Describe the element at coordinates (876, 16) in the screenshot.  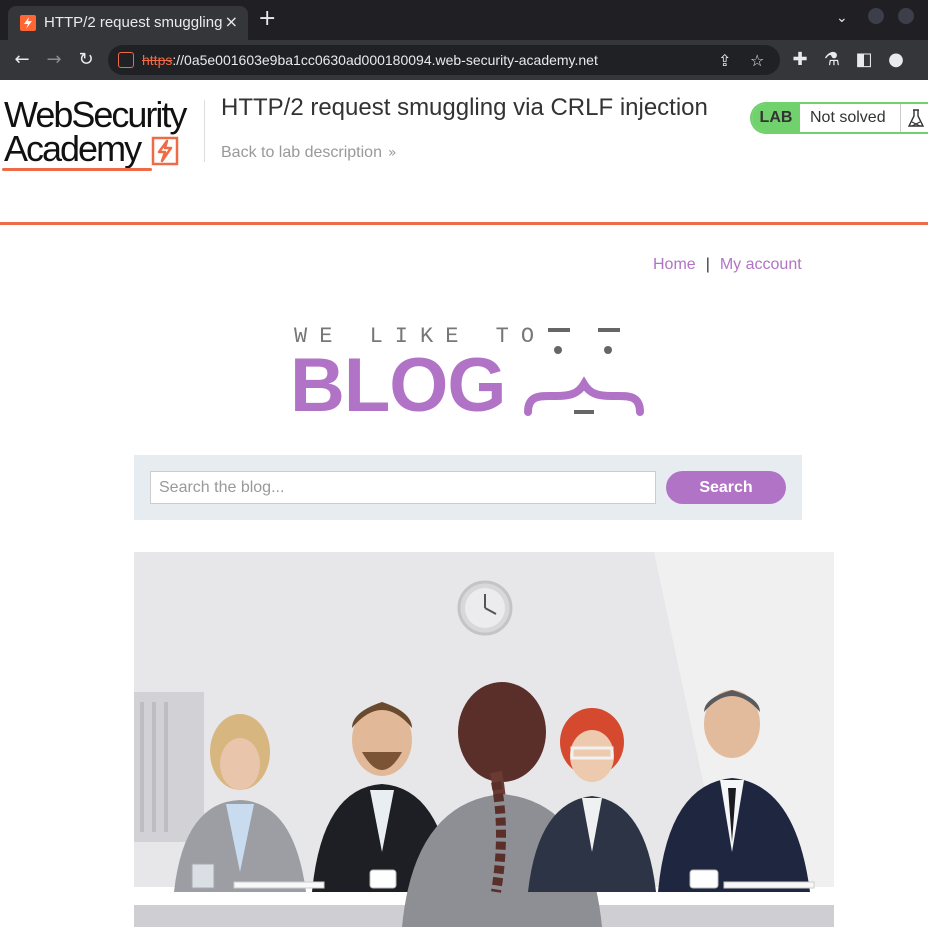
I see `window-minimize-icon` at that location.